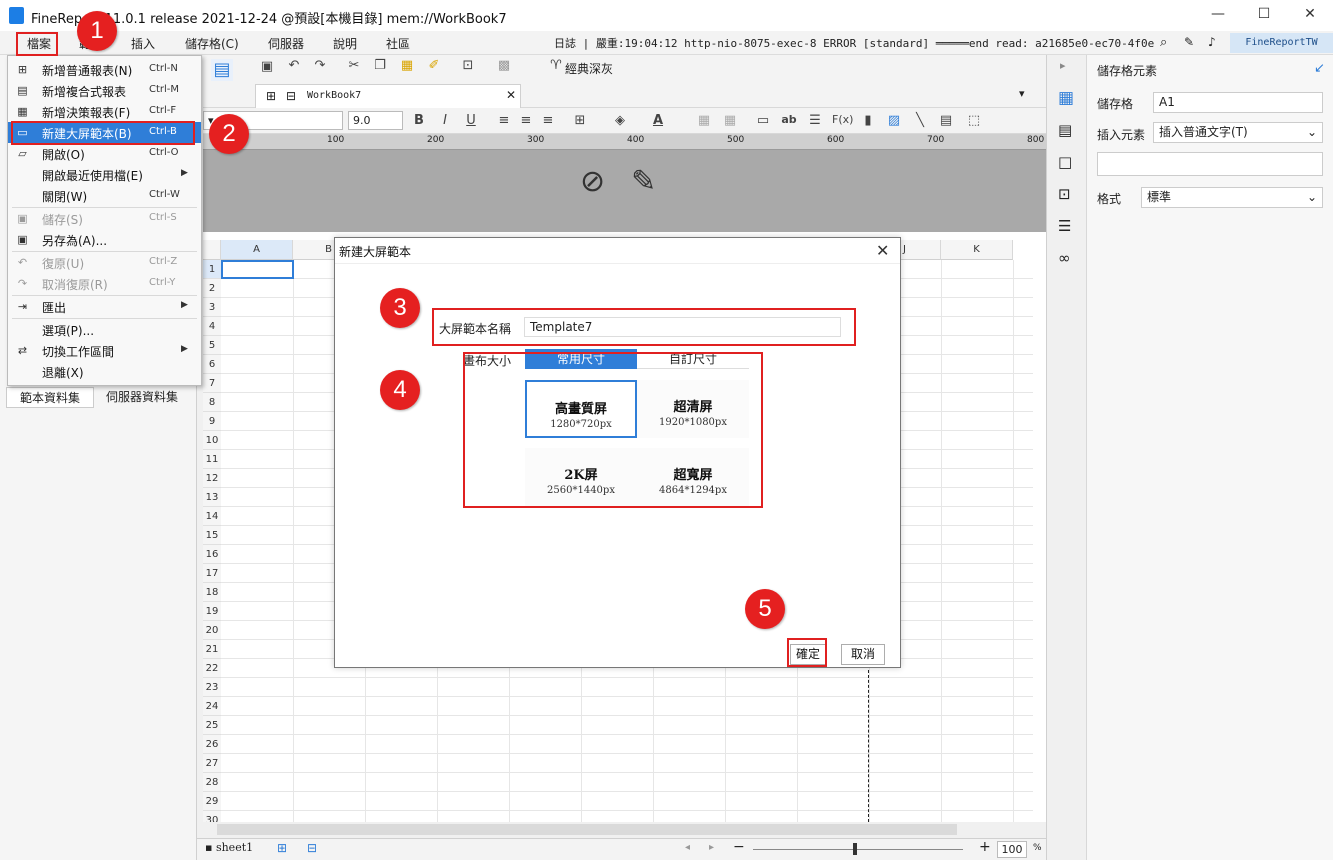 The width and height of the screenshot is (1333, 860). I want to click on hide-icon: ⊘, so click(592, 181).